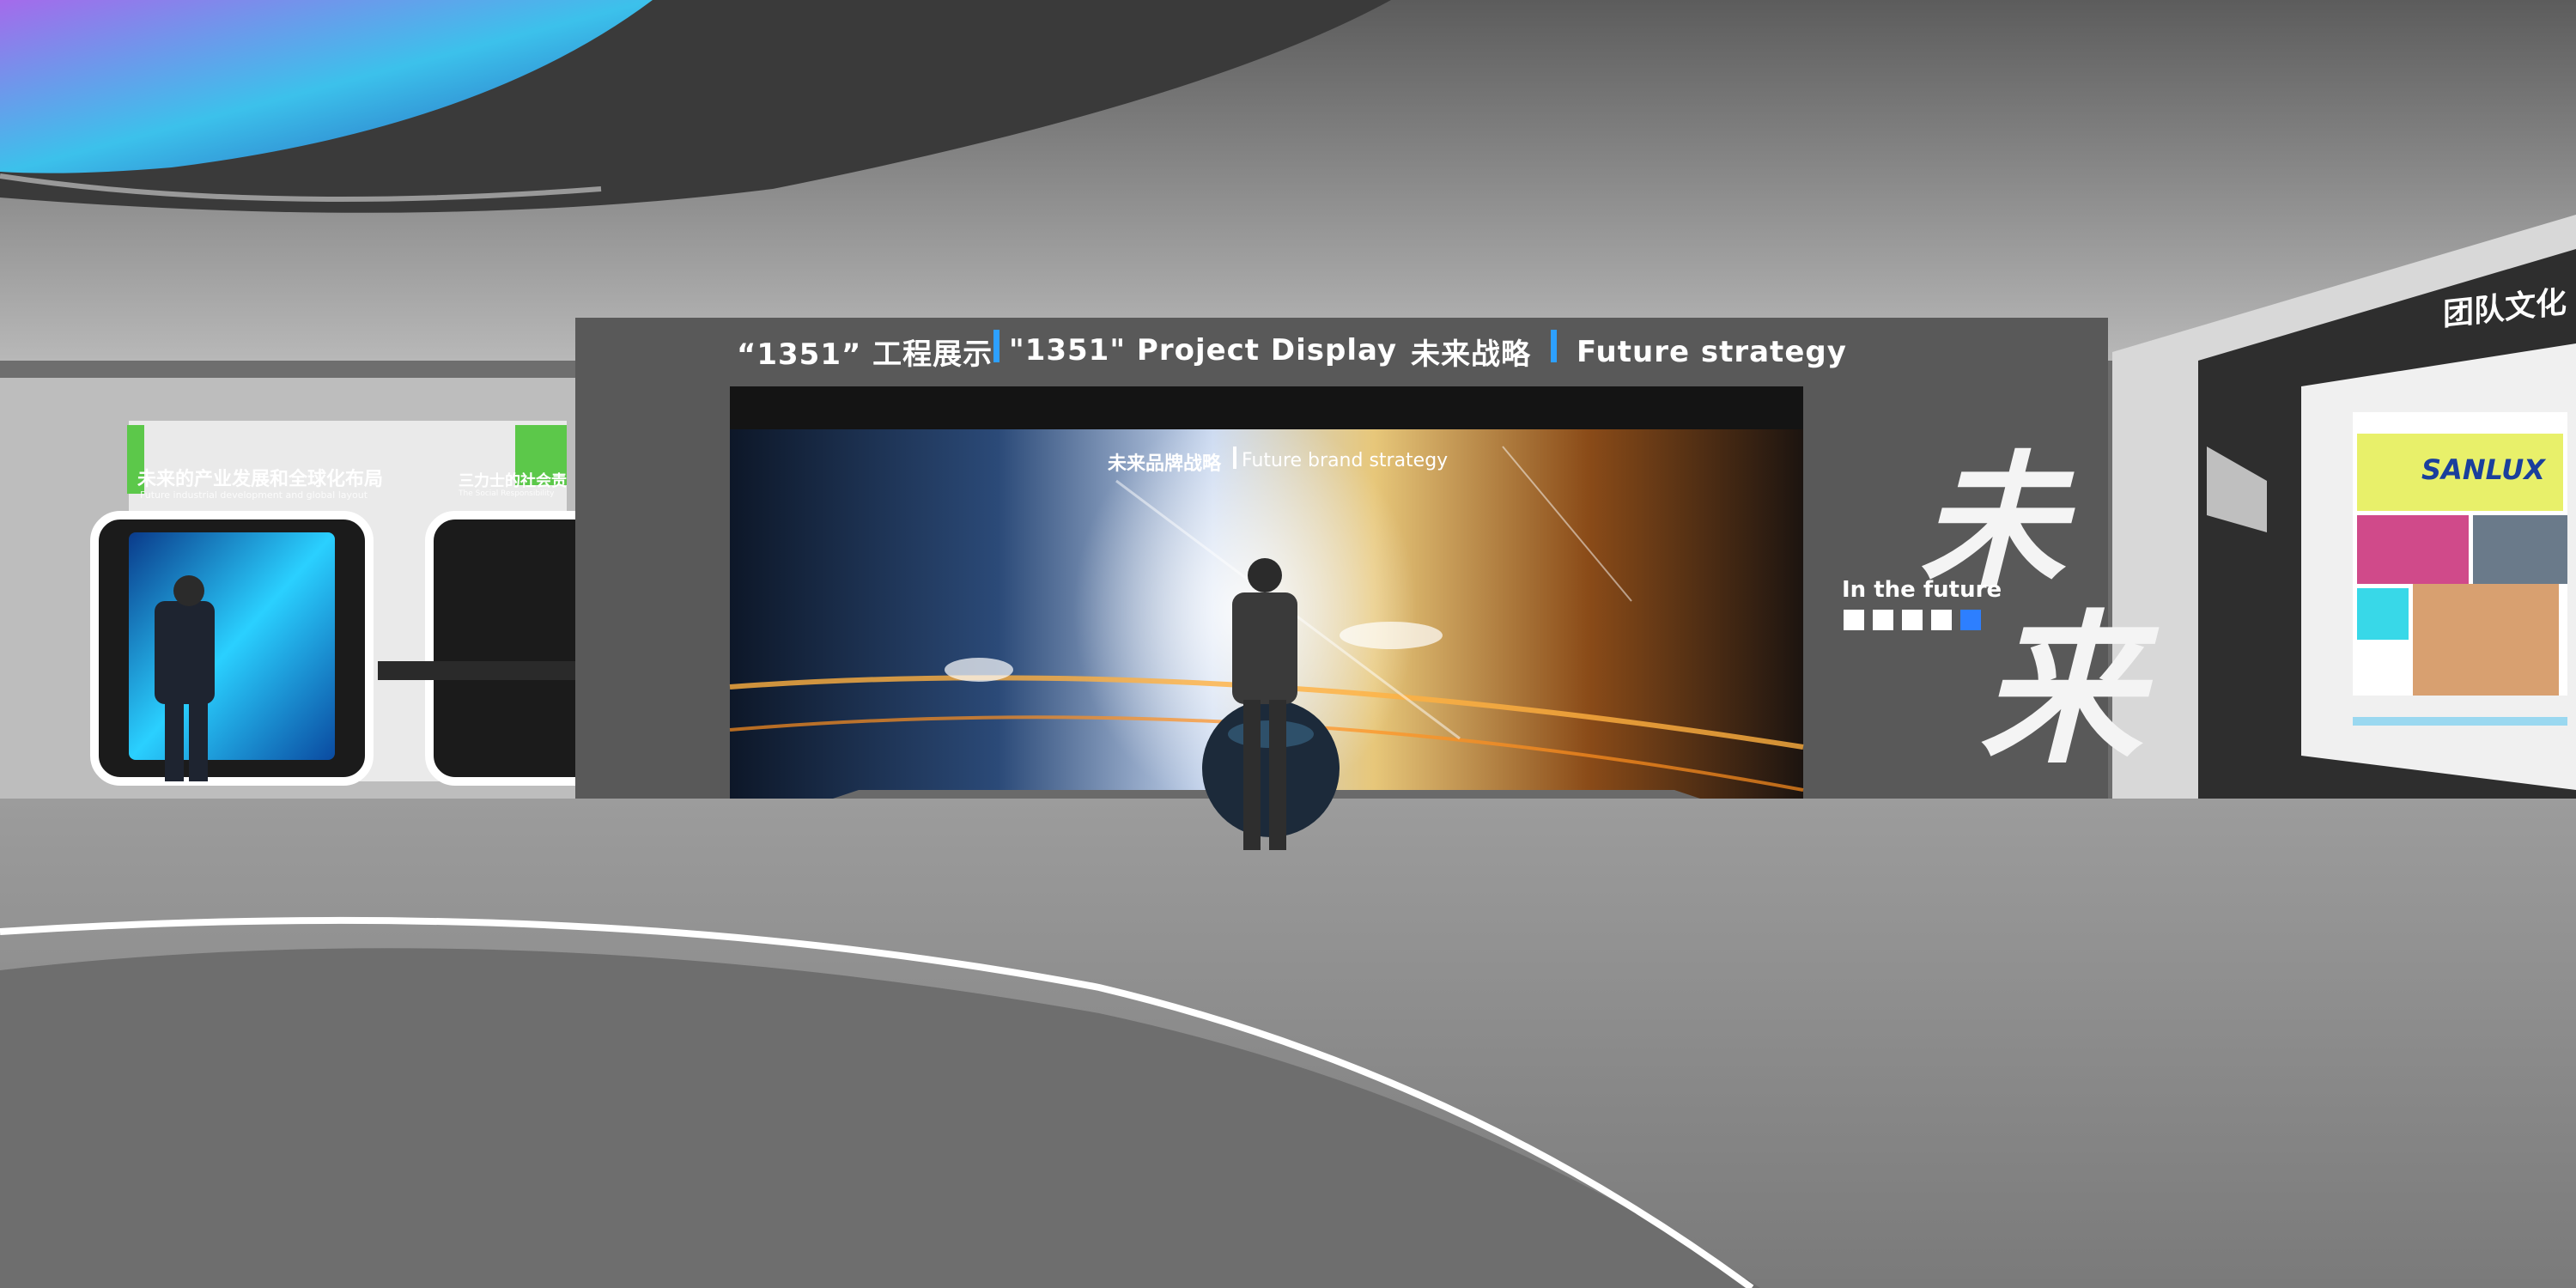 The width and height of the screenshot is (2576, 1288). Describe the element at coordinates (1235, 458) in the screenshot. I see `screen-title-divider` at that location.